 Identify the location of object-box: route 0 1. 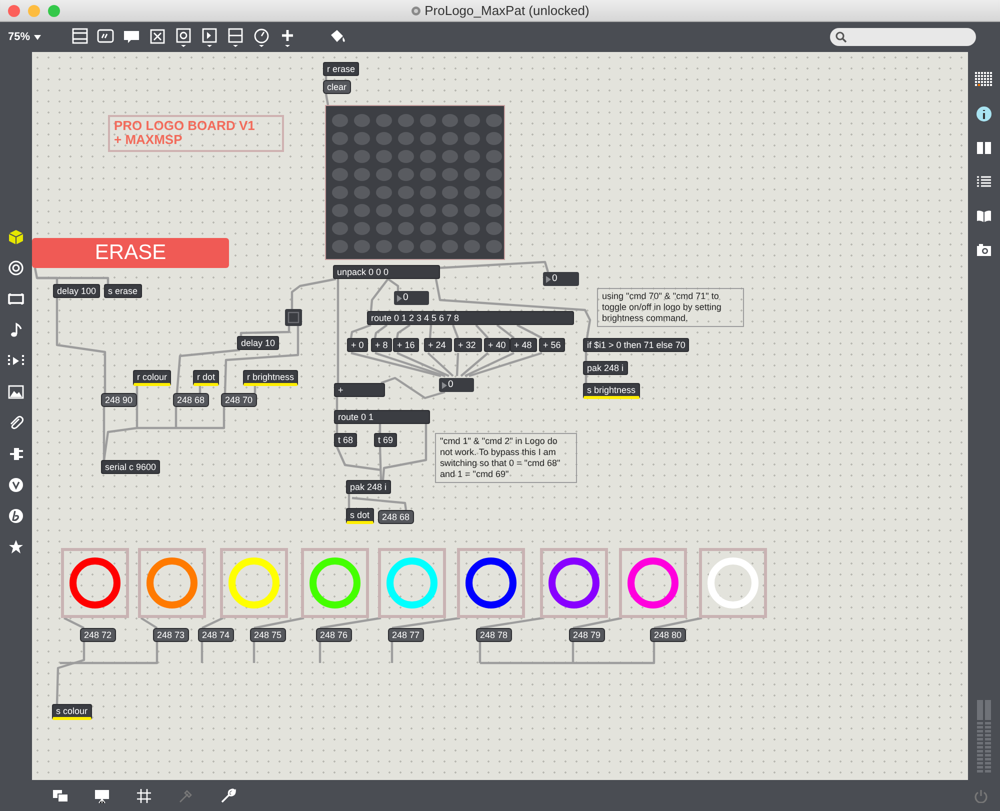
(382, 417).